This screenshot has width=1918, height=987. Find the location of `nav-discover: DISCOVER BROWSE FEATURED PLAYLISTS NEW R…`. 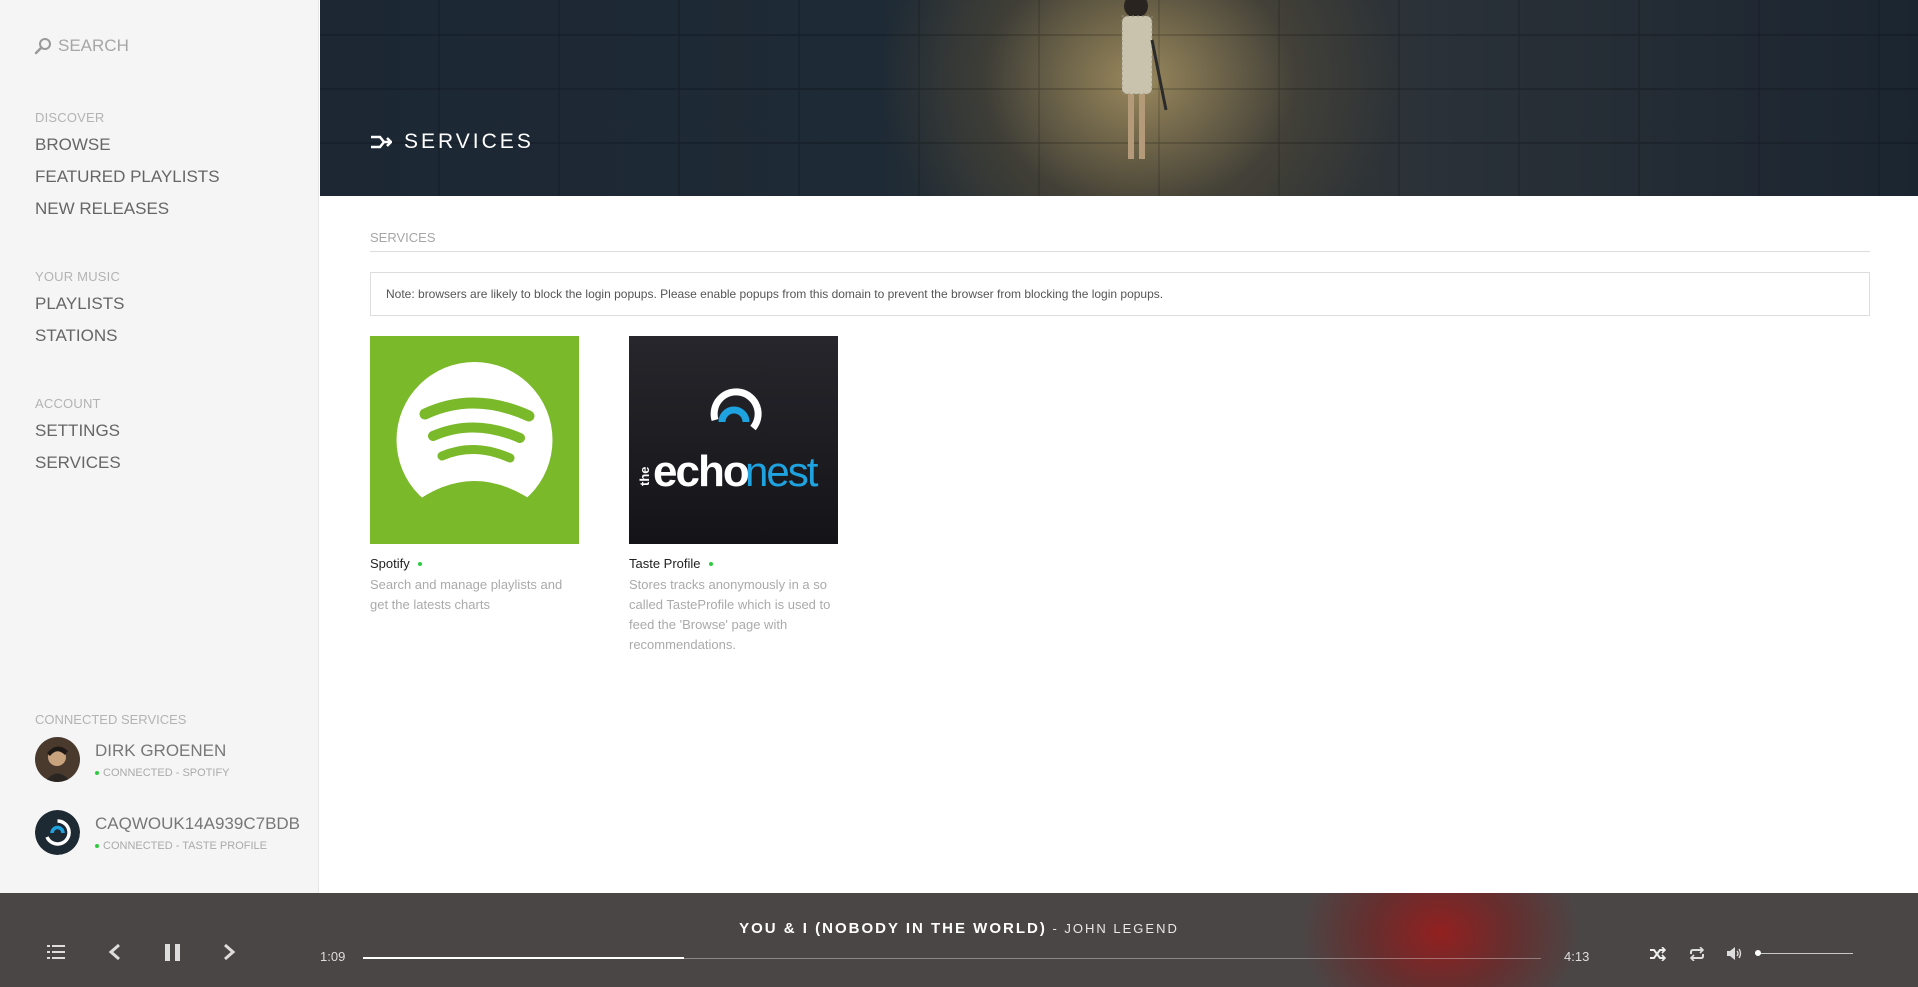

nav-discover: DISCOVER BROWSE FEATURED PLAYLISTS NEW R… is located at coordinates (127, 167).